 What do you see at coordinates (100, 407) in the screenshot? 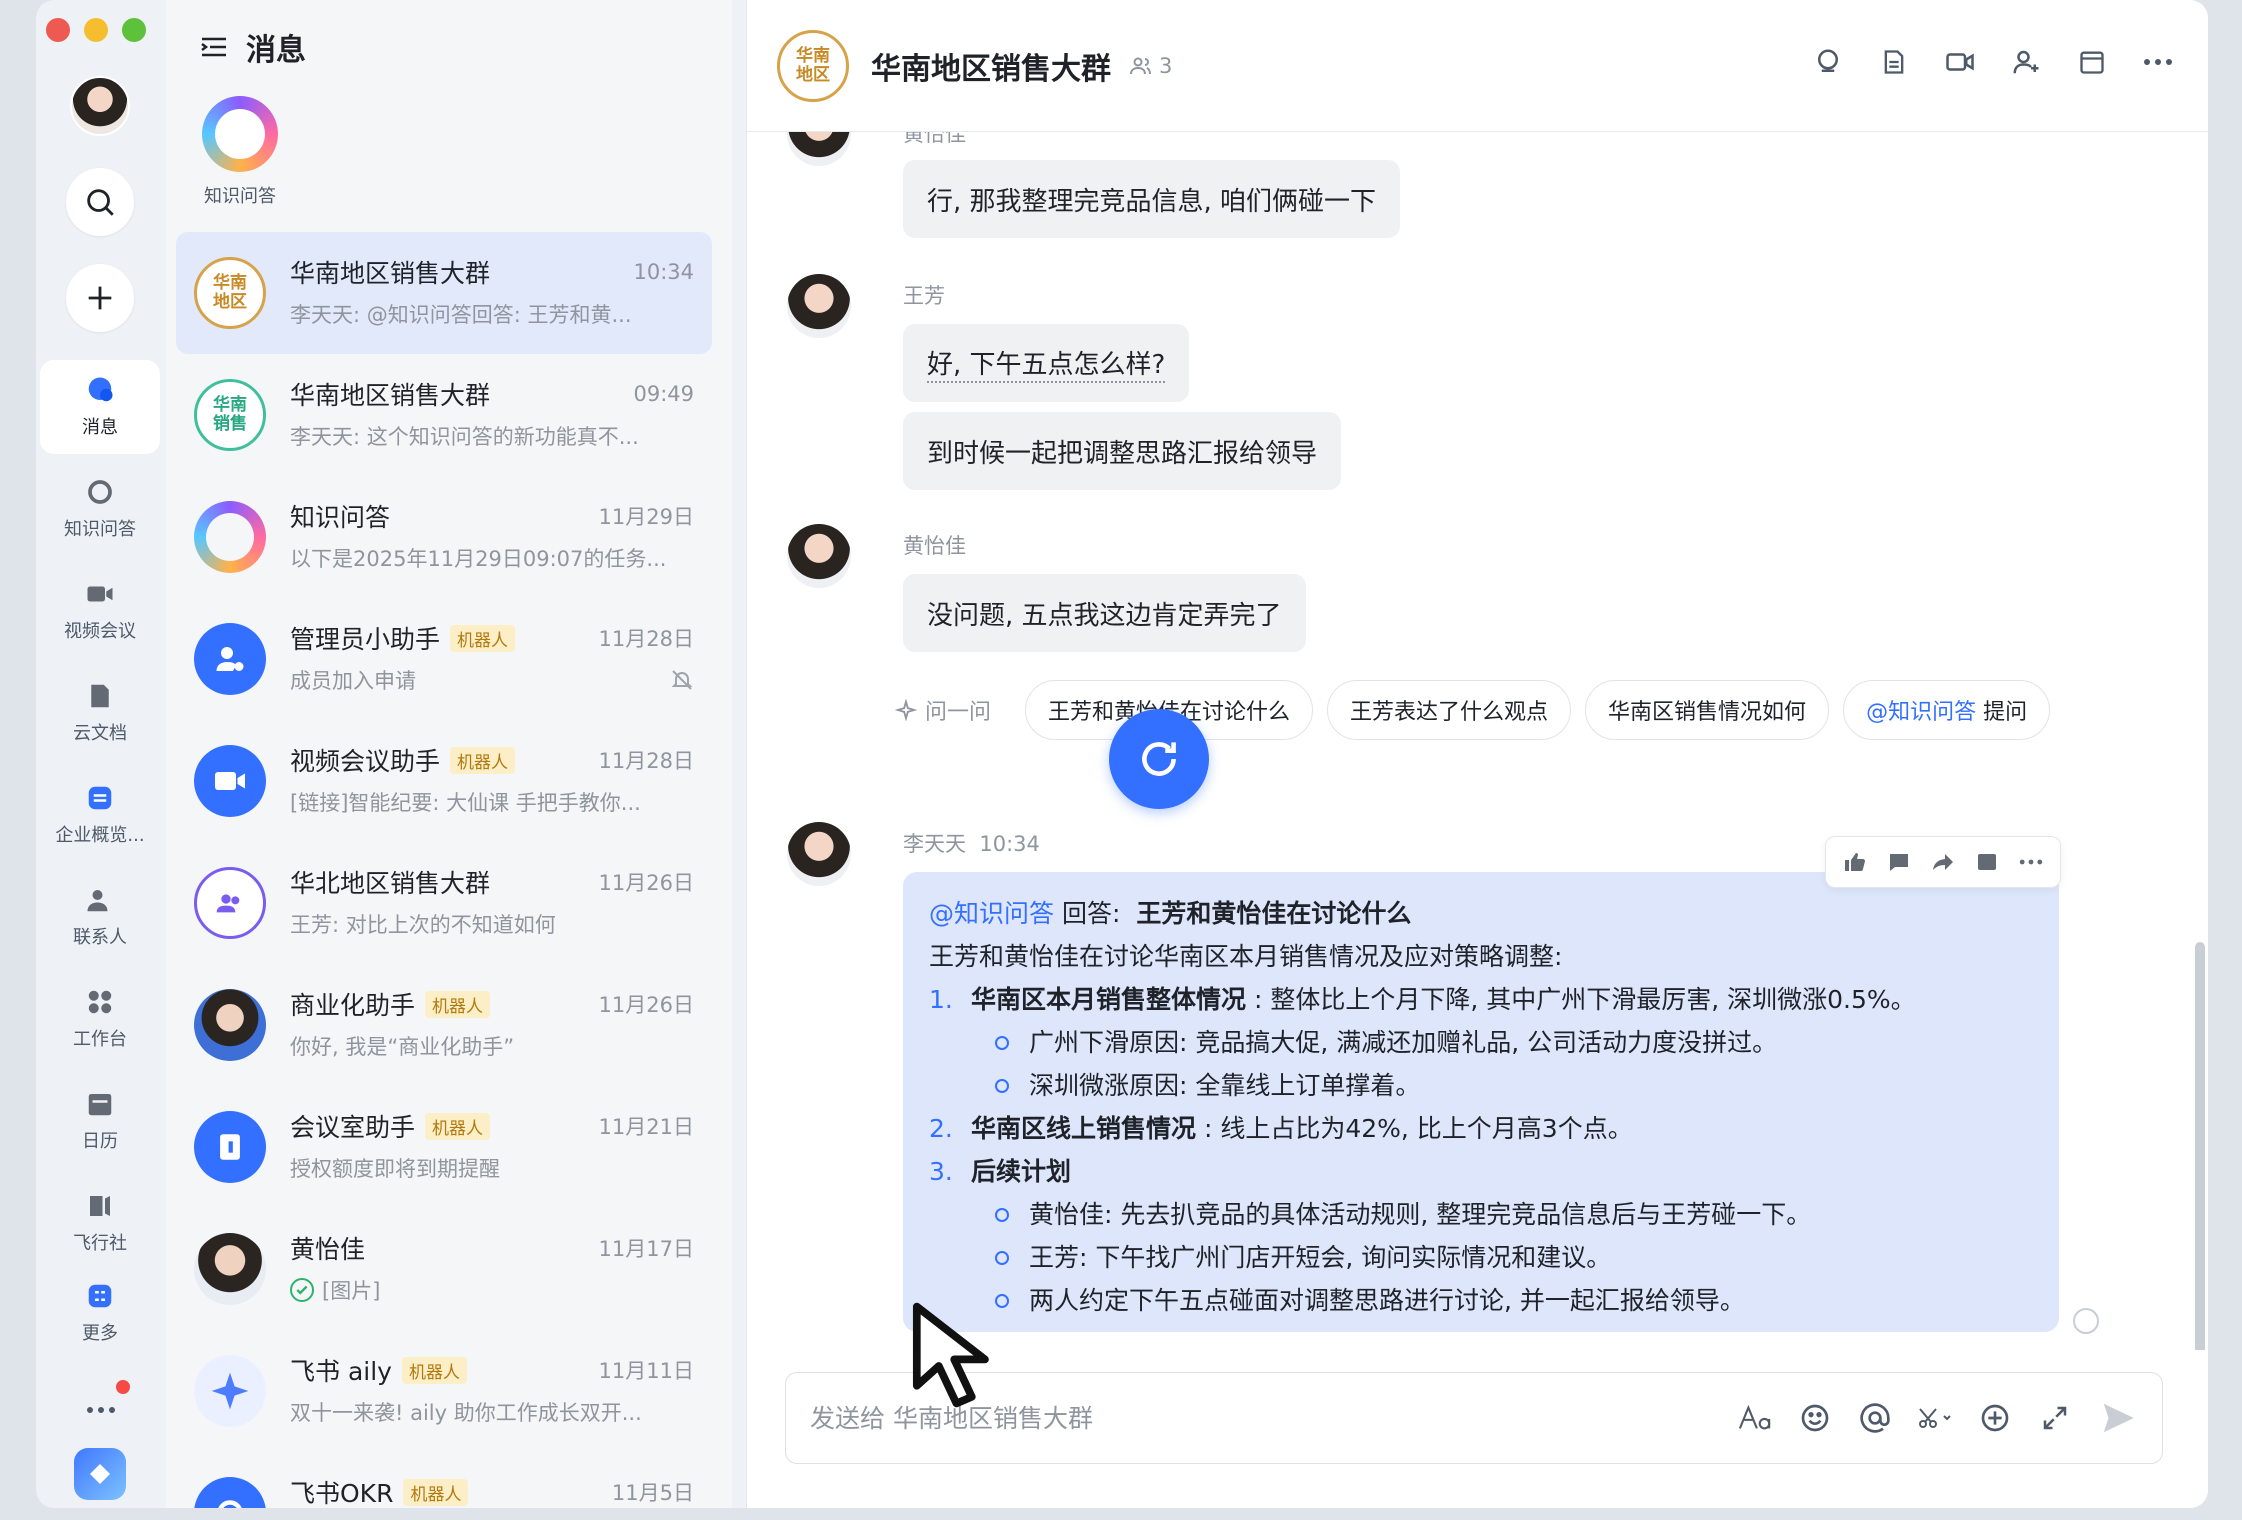
I see `rail-item-messages: 消息` at bounding box center [100, 407].